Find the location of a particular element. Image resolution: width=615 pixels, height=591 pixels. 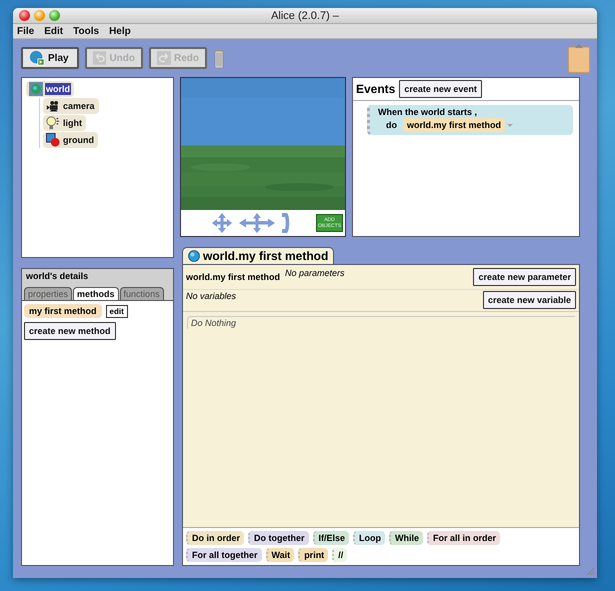

window-title: Alice (2.0.7) – is located at coordinates (305, 16).